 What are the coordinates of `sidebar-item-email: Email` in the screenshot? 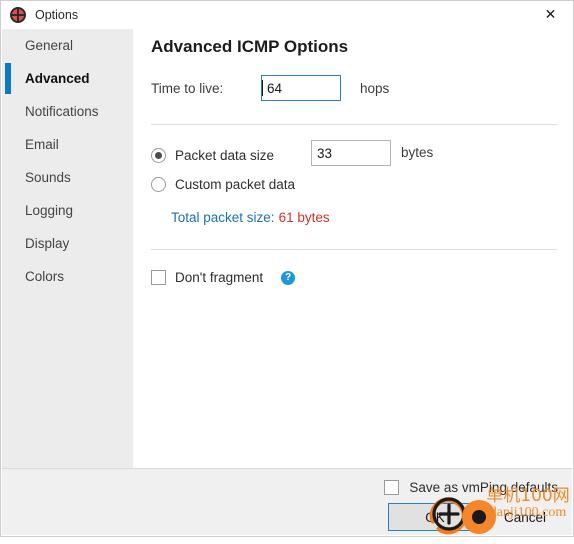 It's located at (67, 144).